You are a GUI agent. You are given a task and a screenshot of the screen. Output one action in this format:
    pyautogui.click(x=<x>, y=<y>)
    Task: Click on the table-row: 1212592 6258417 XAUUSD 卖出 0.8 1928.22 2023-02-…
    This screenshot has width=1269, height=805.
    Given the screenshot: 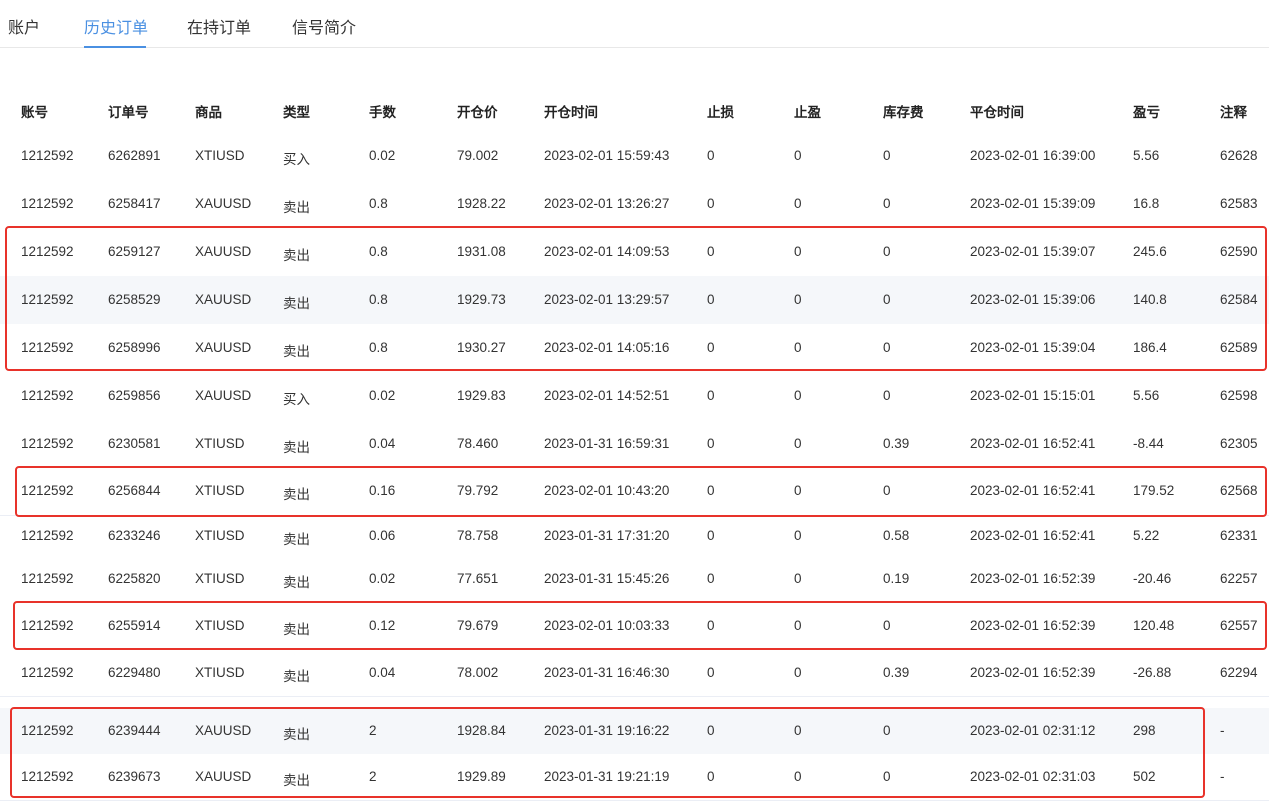 What is the action you would take?
    pyautogui.click(x=634, y=204)
    